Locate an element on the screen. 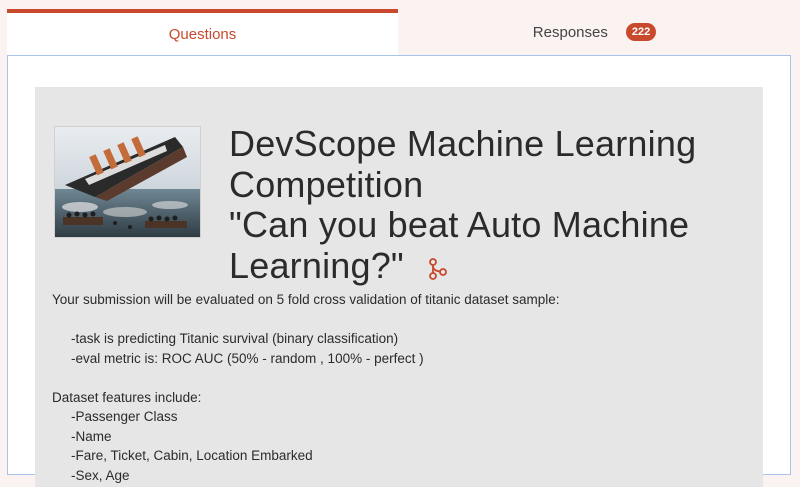 The image size is (800, 487). feature-item: -Name is located at coordinates (91, 436).